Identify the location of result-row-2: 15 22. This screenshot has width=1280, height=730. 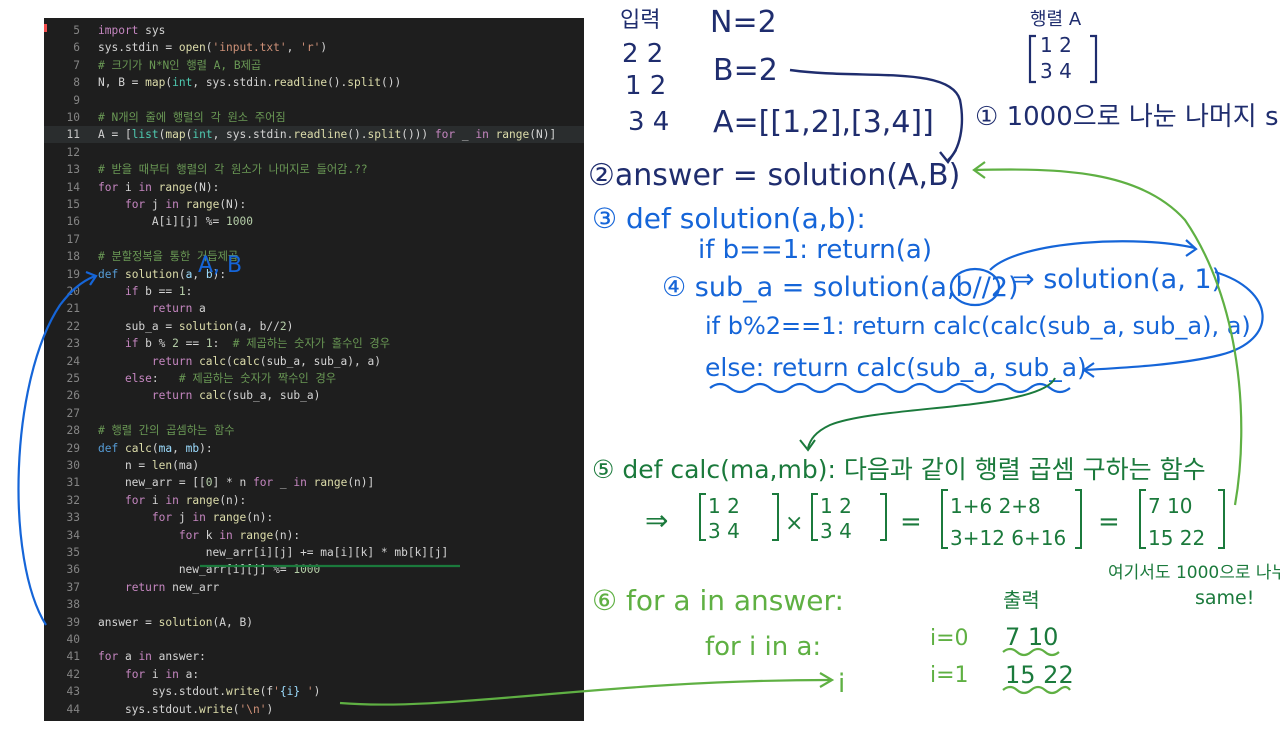
(1176, 538).